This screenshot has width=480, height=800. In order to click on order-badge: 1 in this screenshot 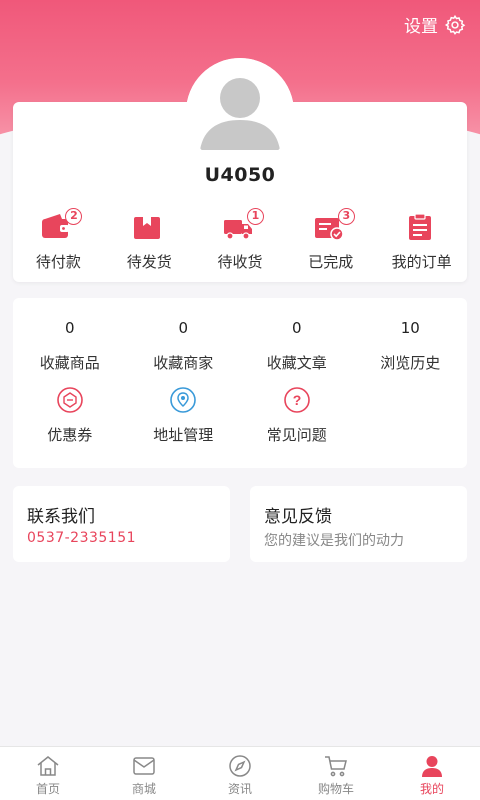, I will do `click(255, 216)`.